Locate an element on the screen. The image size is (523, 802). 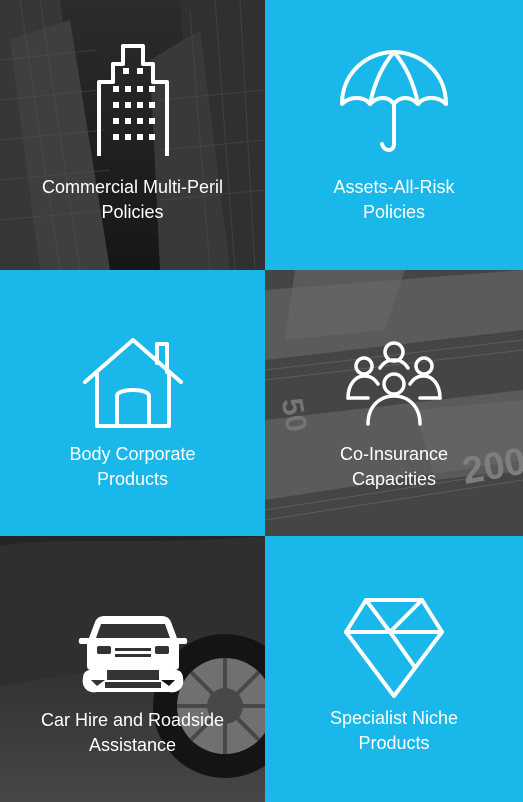
house-icon is located at coordinates (132, 383).